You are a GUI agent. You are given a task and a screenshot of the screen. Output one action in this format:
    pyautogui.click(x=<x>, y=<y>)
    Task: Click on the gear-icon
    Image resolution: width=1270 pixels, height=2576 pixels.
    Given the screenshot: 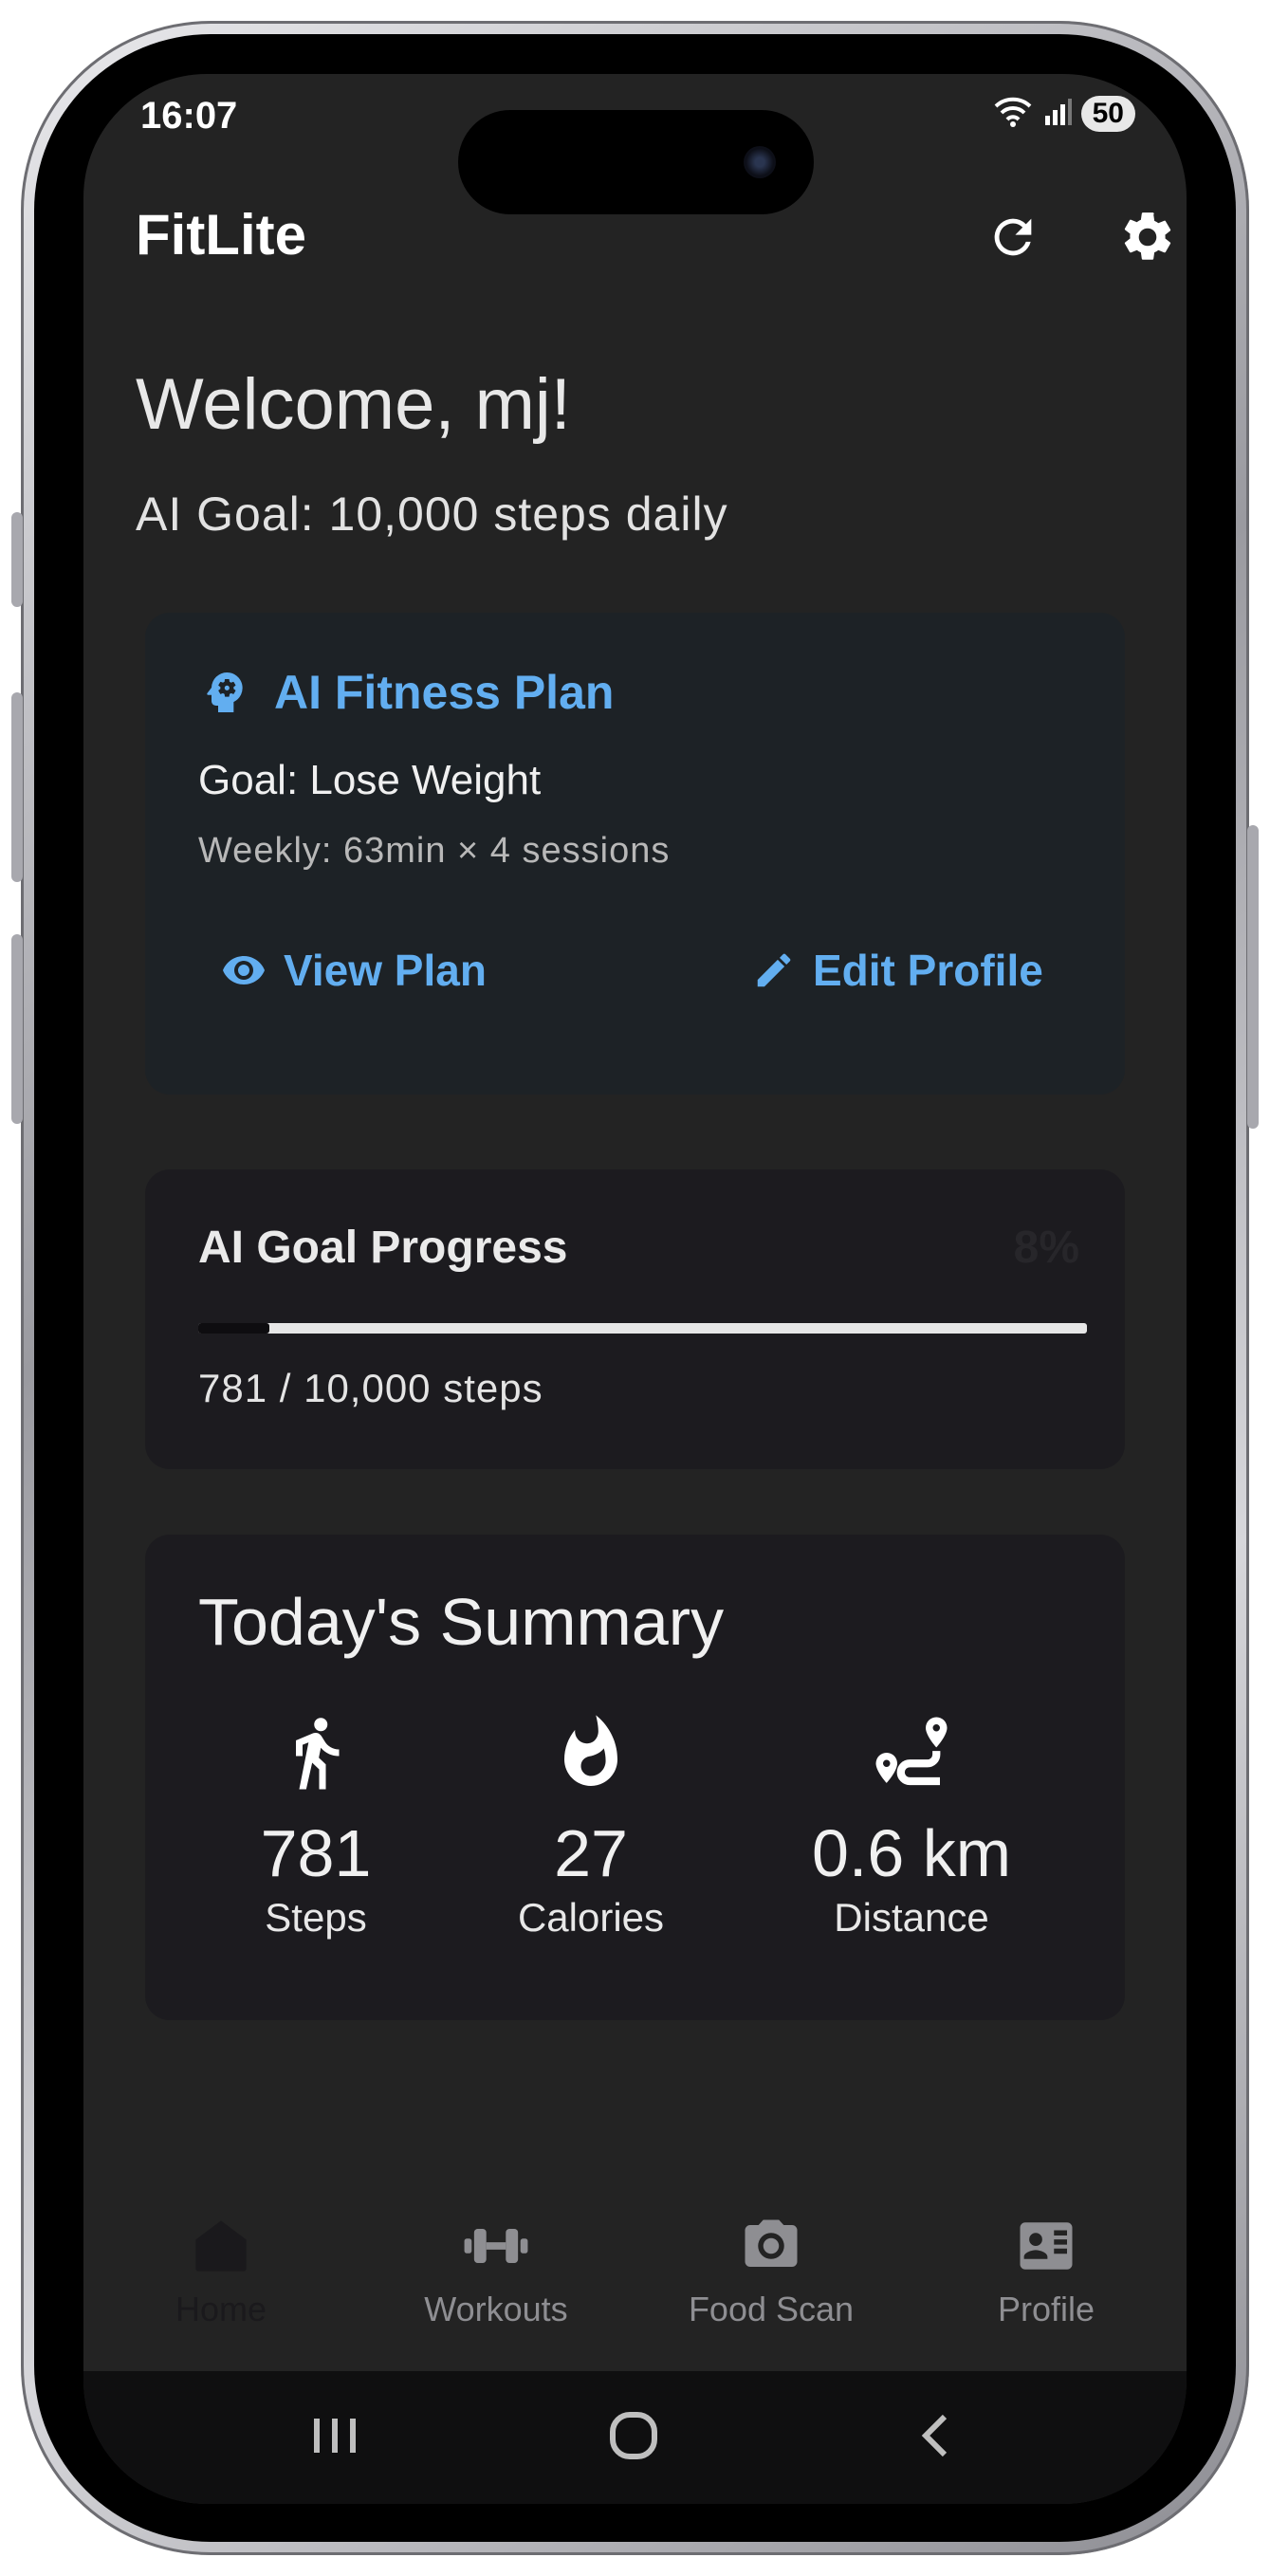 What is the action you would take?
    pyautogui.click(x=1147, y=236)
    